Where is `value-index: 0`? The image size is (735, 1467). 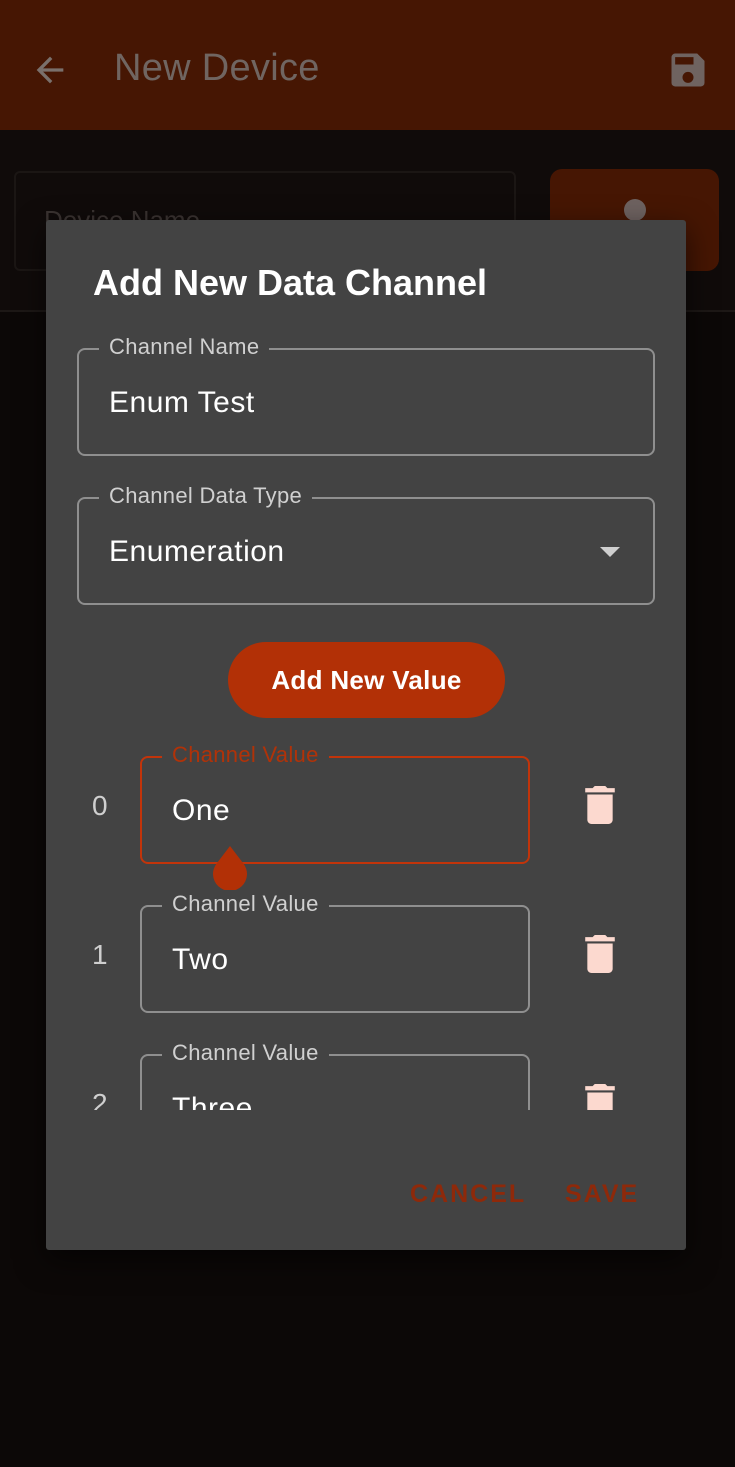
value-index: 0 is located at coordinates (100, 805).